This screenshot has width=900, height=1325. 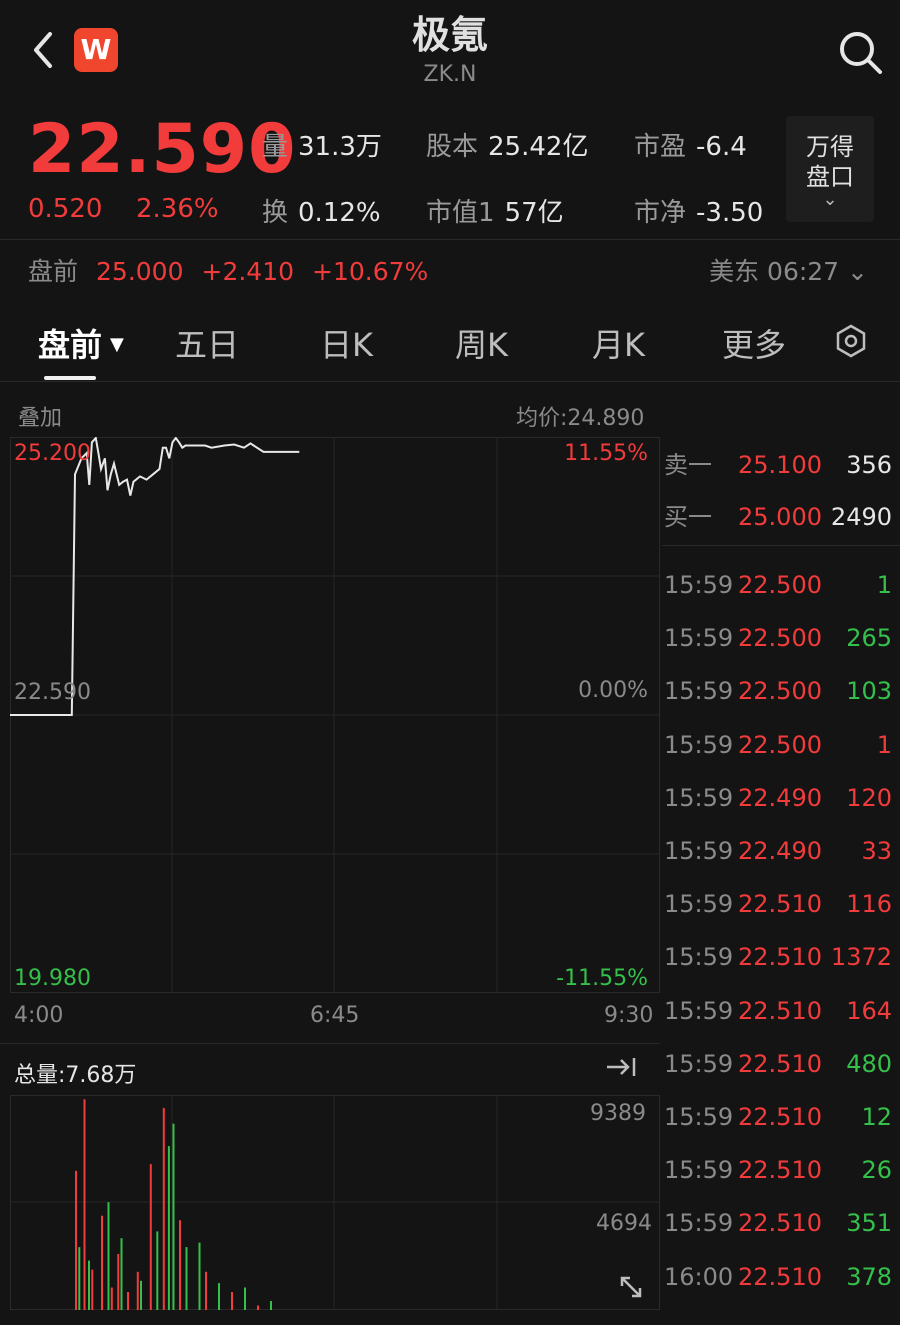 What do you see at coordinates (699, 1276) in the screenshot?
I see `trade-time: 16:00` at bounding box center [699, 1276].